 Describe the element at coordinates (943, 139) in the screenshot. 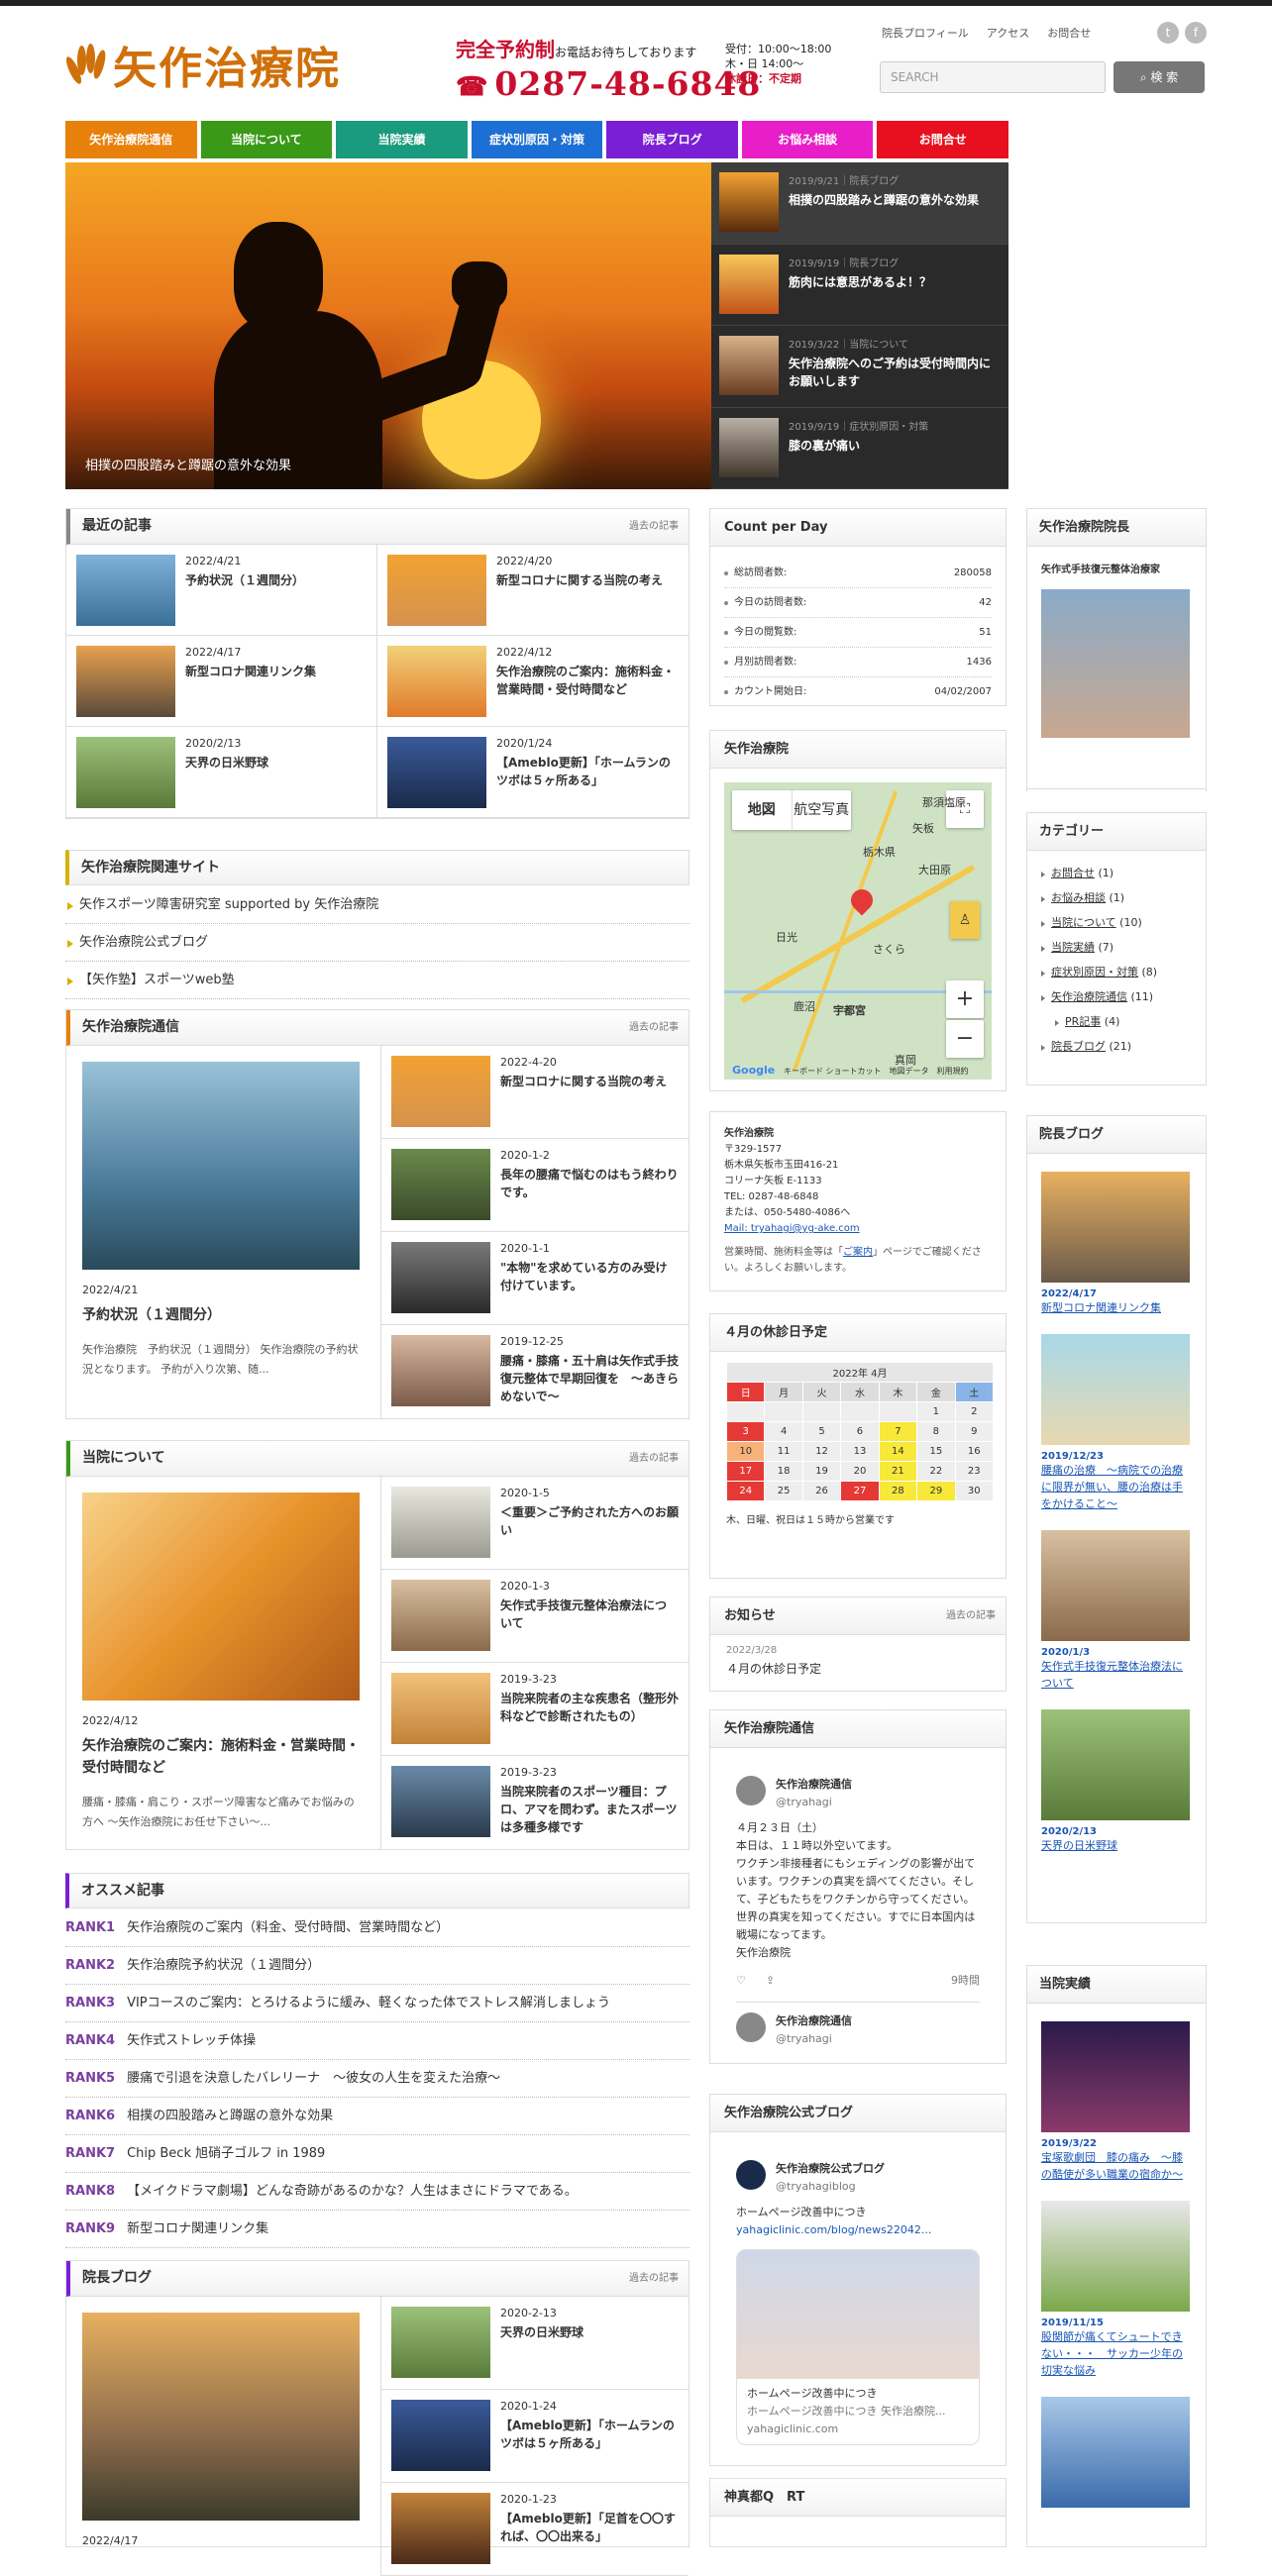

I see `nav-contact: お問合せ` at that location.